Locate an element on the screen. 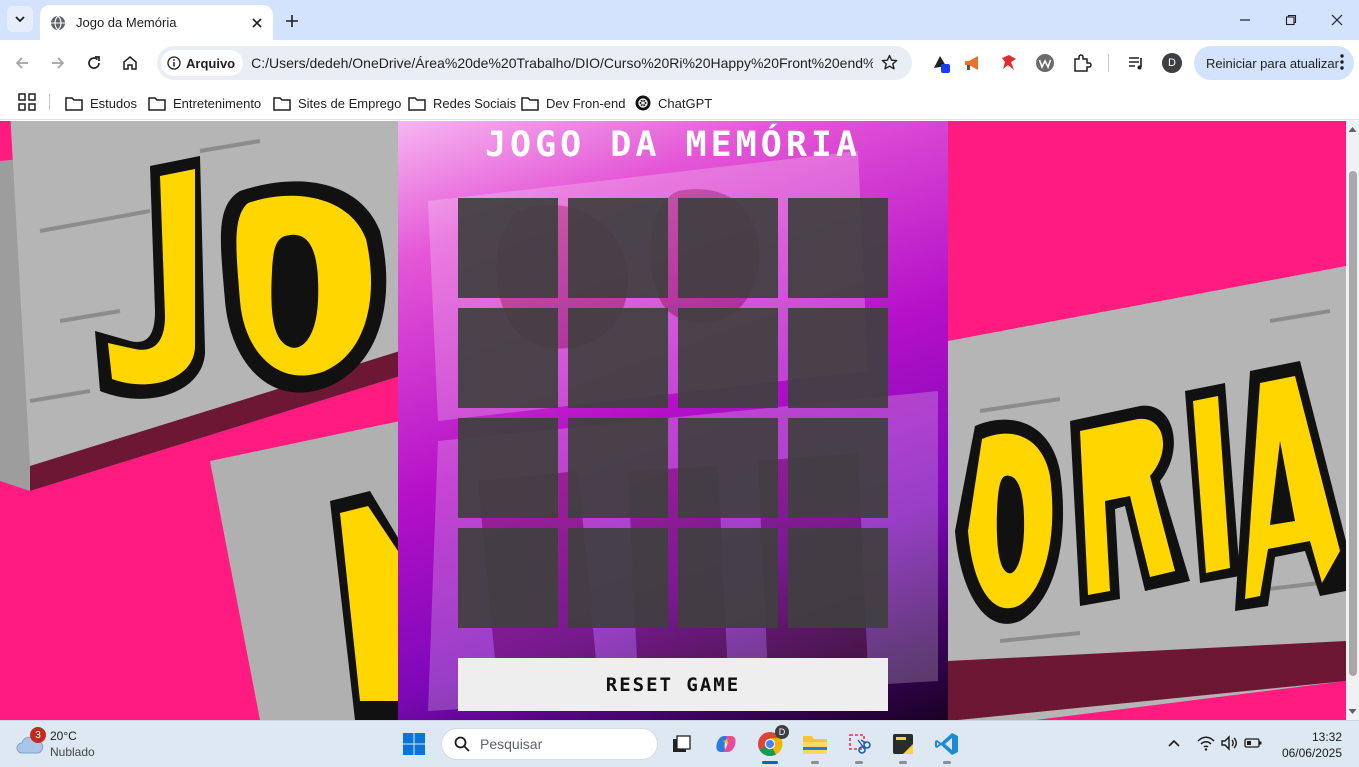 The image size is (1359, 767). sticky-notes-icon is located at coordinates (903, 744).